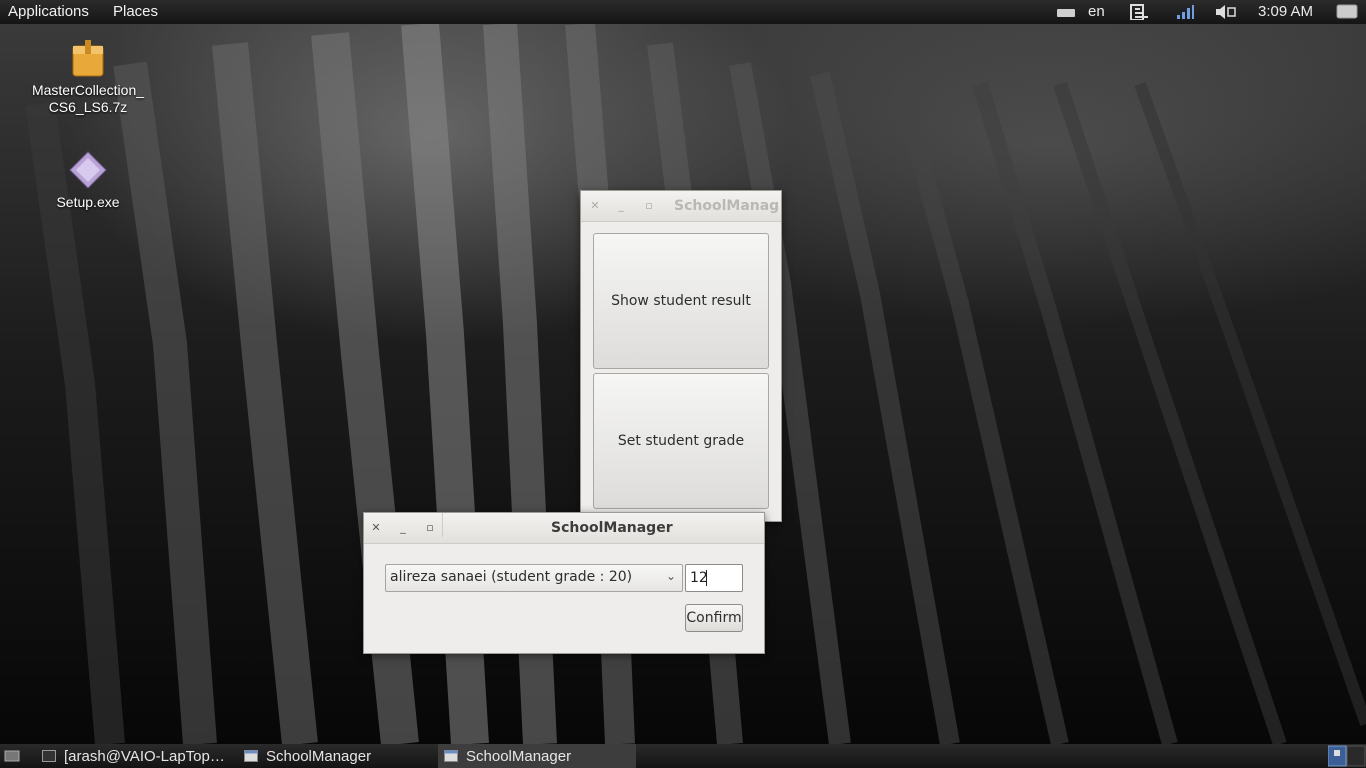 The height and width of the screenshot is (768, 1366). Describe the element at coordinates (88, 202) in the screenshot. I see `desktop-icon-label: Setup.exe` at that location.